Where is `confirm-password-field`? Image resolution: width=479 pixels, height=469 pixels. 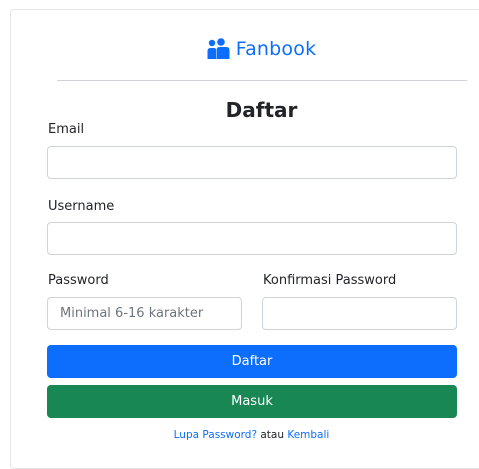 confirm-password-field is located at coordinates (359, 313).